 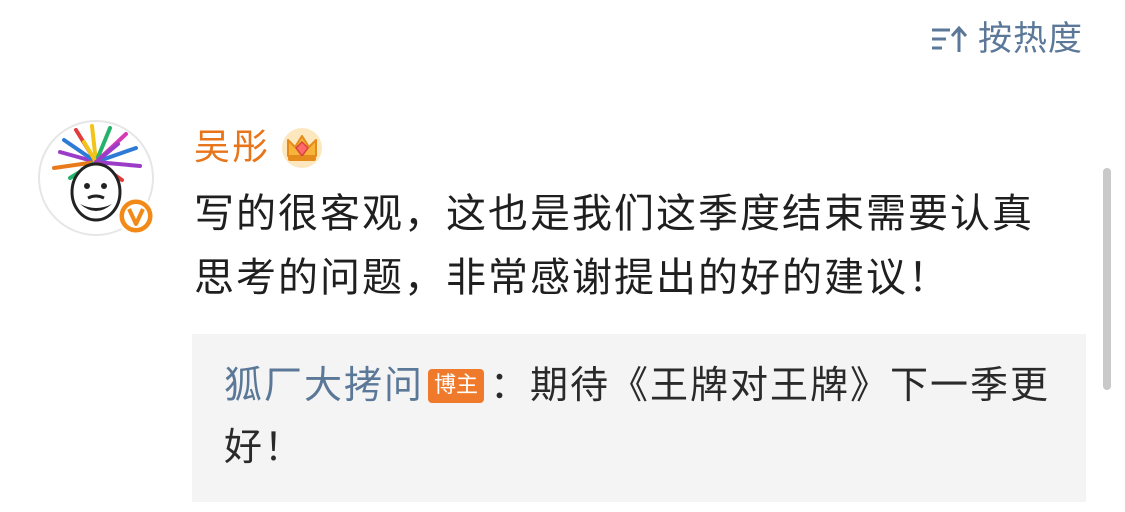 What do you see at coordinates (97, 178) in the screenshot?
I see `avatar` at bounding box center [97, 178].